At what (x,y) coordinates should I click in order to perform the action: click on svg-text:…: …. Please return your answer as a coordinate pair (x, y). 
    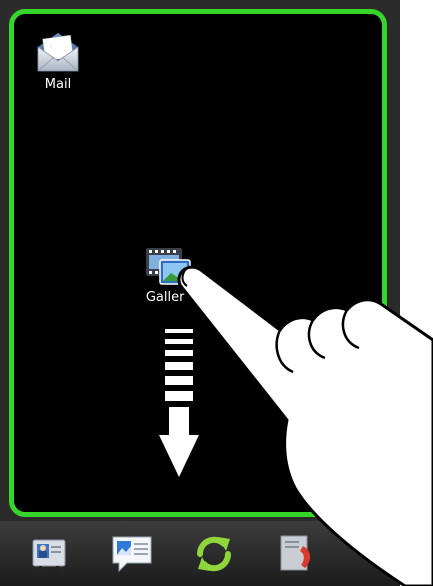
    Looking at the image, I should click on (50, 46).